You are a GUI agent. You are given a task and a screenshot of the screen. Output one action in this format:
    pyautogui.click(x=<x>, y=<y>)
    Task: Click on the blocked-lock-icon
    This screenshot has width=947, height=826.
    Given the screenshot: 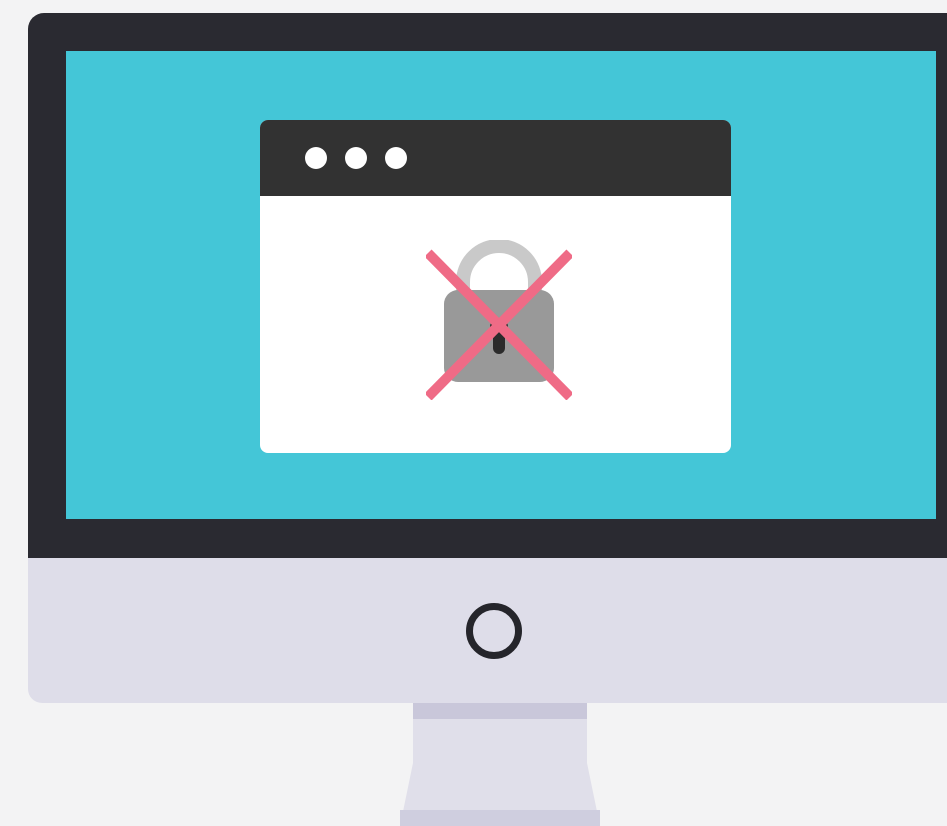 What is the action you would take?
    pyautogui.click(x=499, y=320)
    